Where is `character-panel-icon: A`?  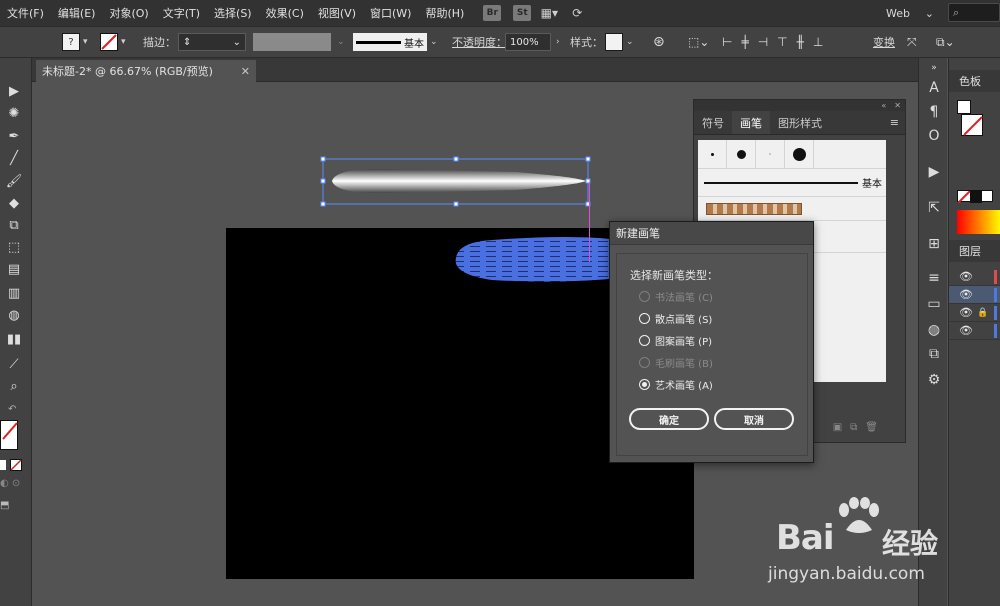 character-panel-icon: A is located at coordinates (934, 88).